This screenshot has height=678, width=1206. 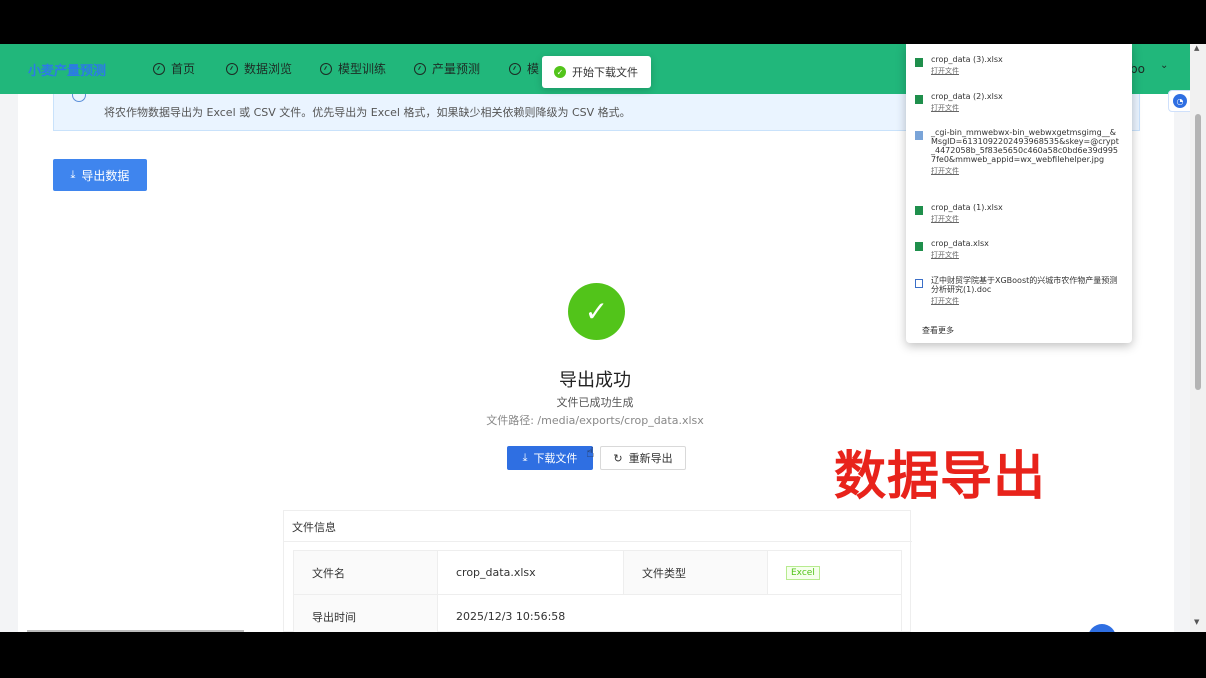 What do you see at coordinates (834, 572) in the screenshot?
I see `file-type-cell: Excel` at bounding box center [834, 572].